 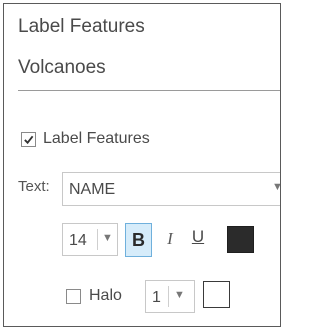 What do you see at coordinates (62, 67) in the screenshot?
I see `layer-name: Volcanoes` at bounding box center [62, 67].